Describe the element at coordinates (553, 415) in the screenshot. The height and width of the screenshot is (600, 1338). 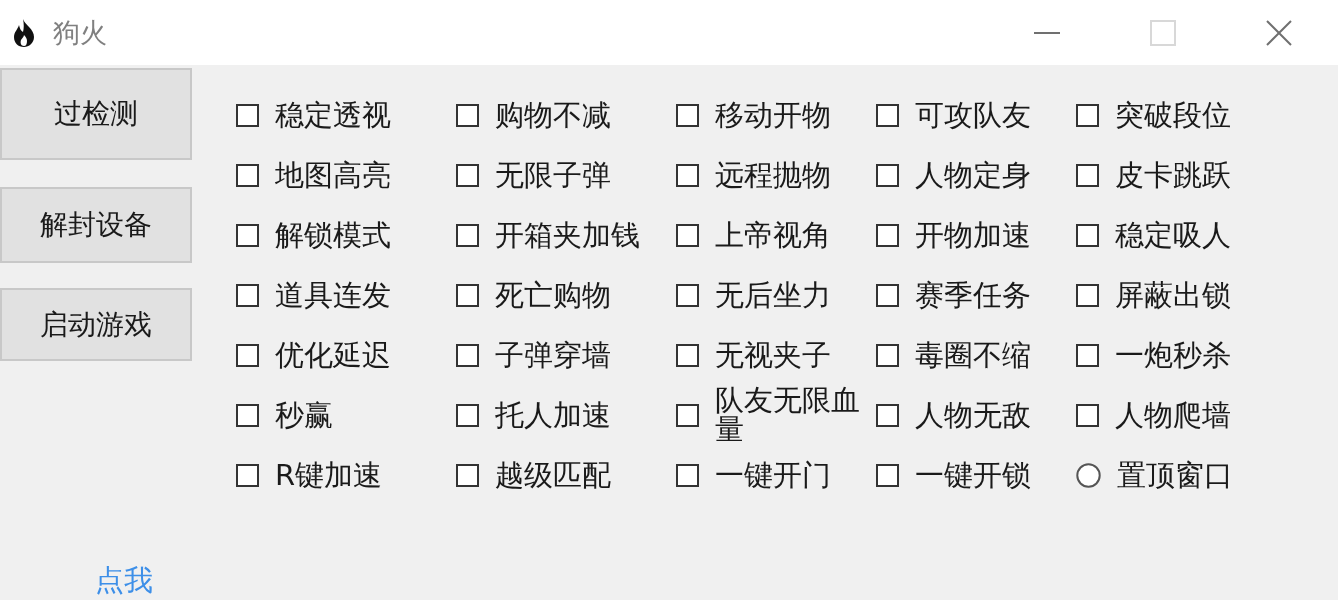
I see `option-label: 托人加速` at that location.